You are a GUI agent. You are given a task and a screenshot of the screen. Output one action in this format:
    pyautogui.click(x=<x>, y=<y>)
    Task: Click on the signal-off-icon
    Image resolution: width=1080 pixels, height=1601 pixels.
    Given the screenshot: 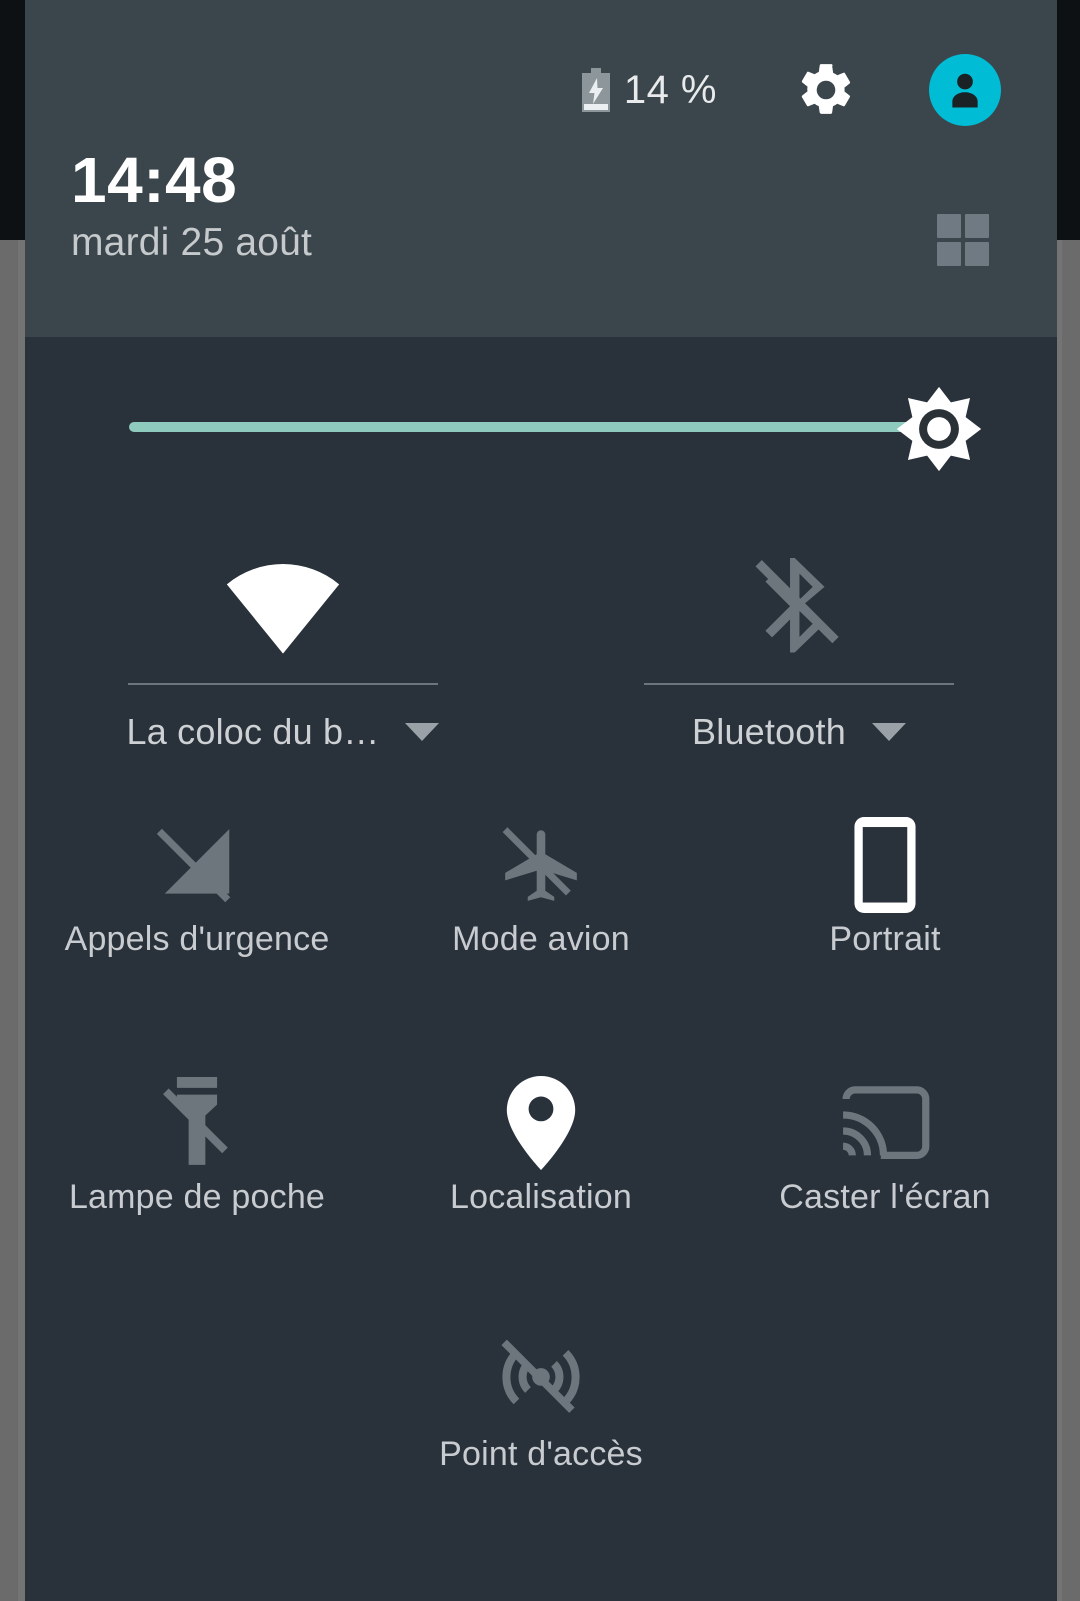 What is the action you would take?
    pyautogui.click(x=193, y=865)
    